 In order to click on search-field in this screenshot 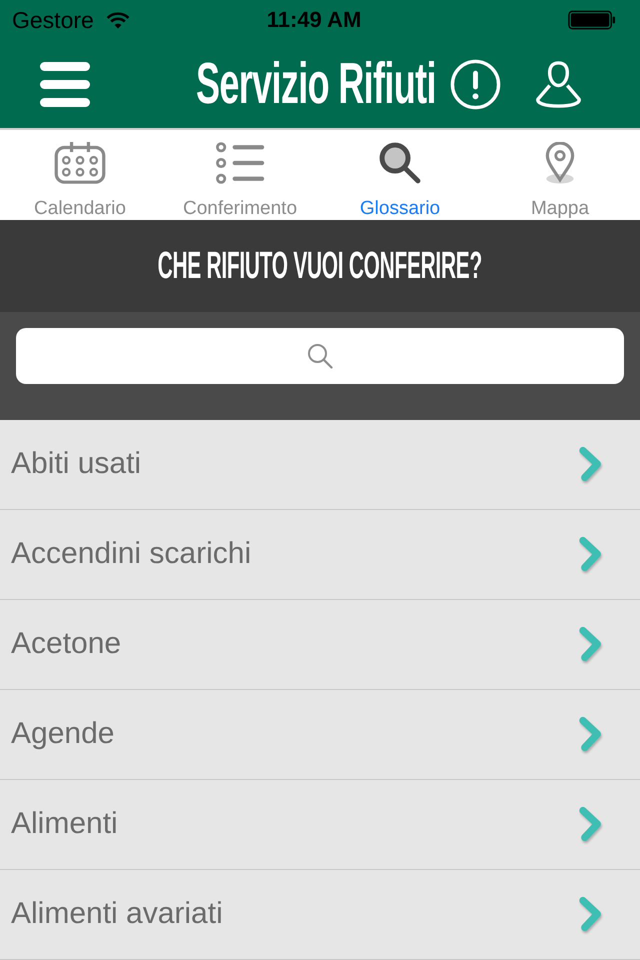, I will do `click(320, 356)`.